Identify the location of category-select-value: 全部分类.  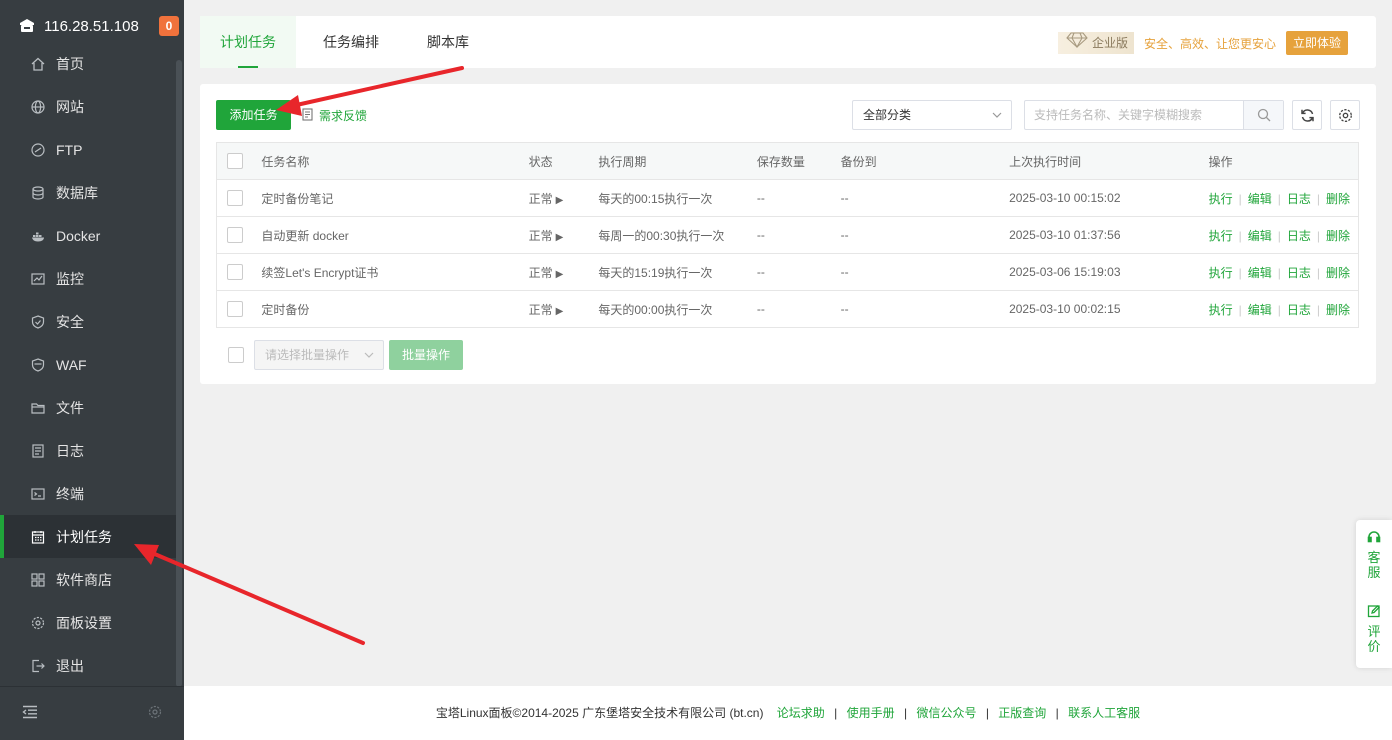
(887, 115).